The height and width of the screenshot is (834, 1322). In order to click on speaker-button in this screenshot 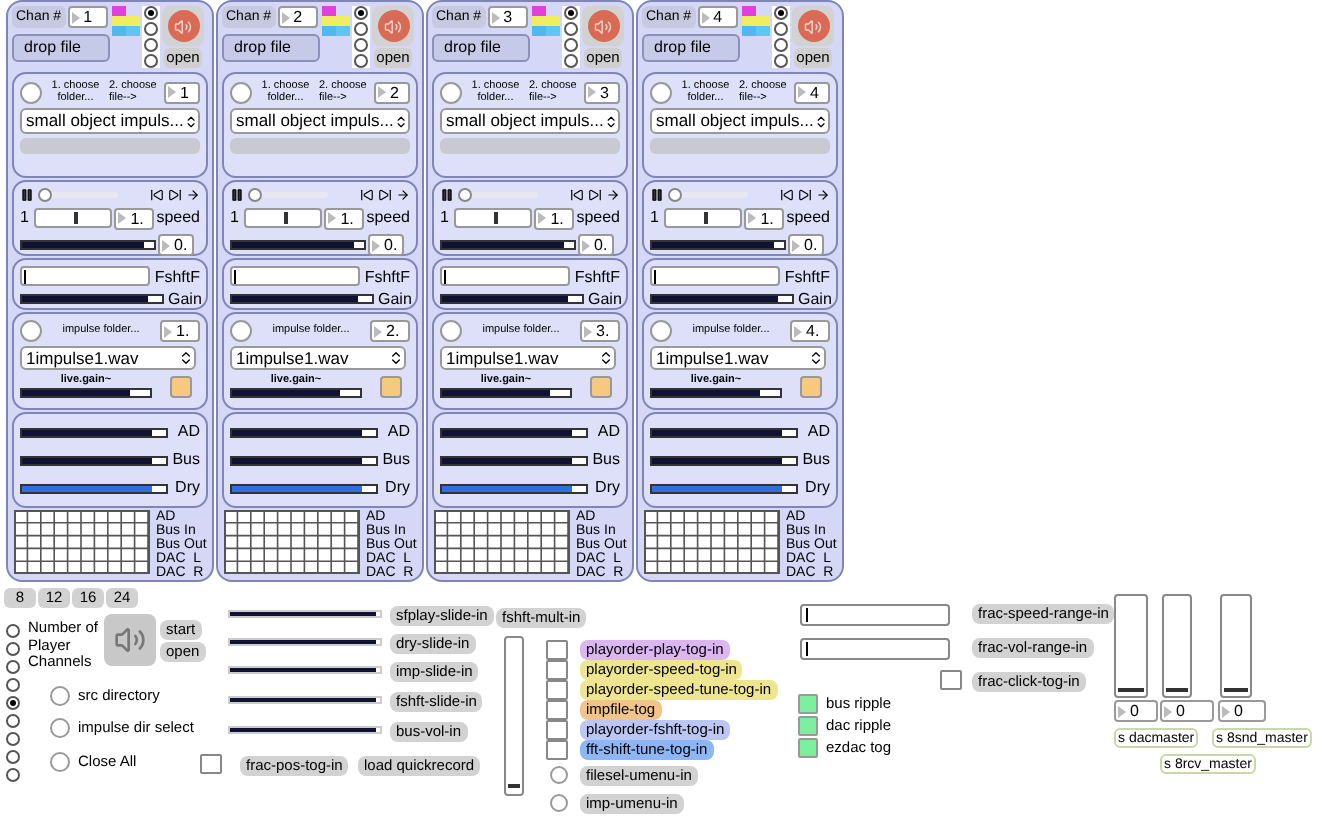, I will do `click(130, 640)`.